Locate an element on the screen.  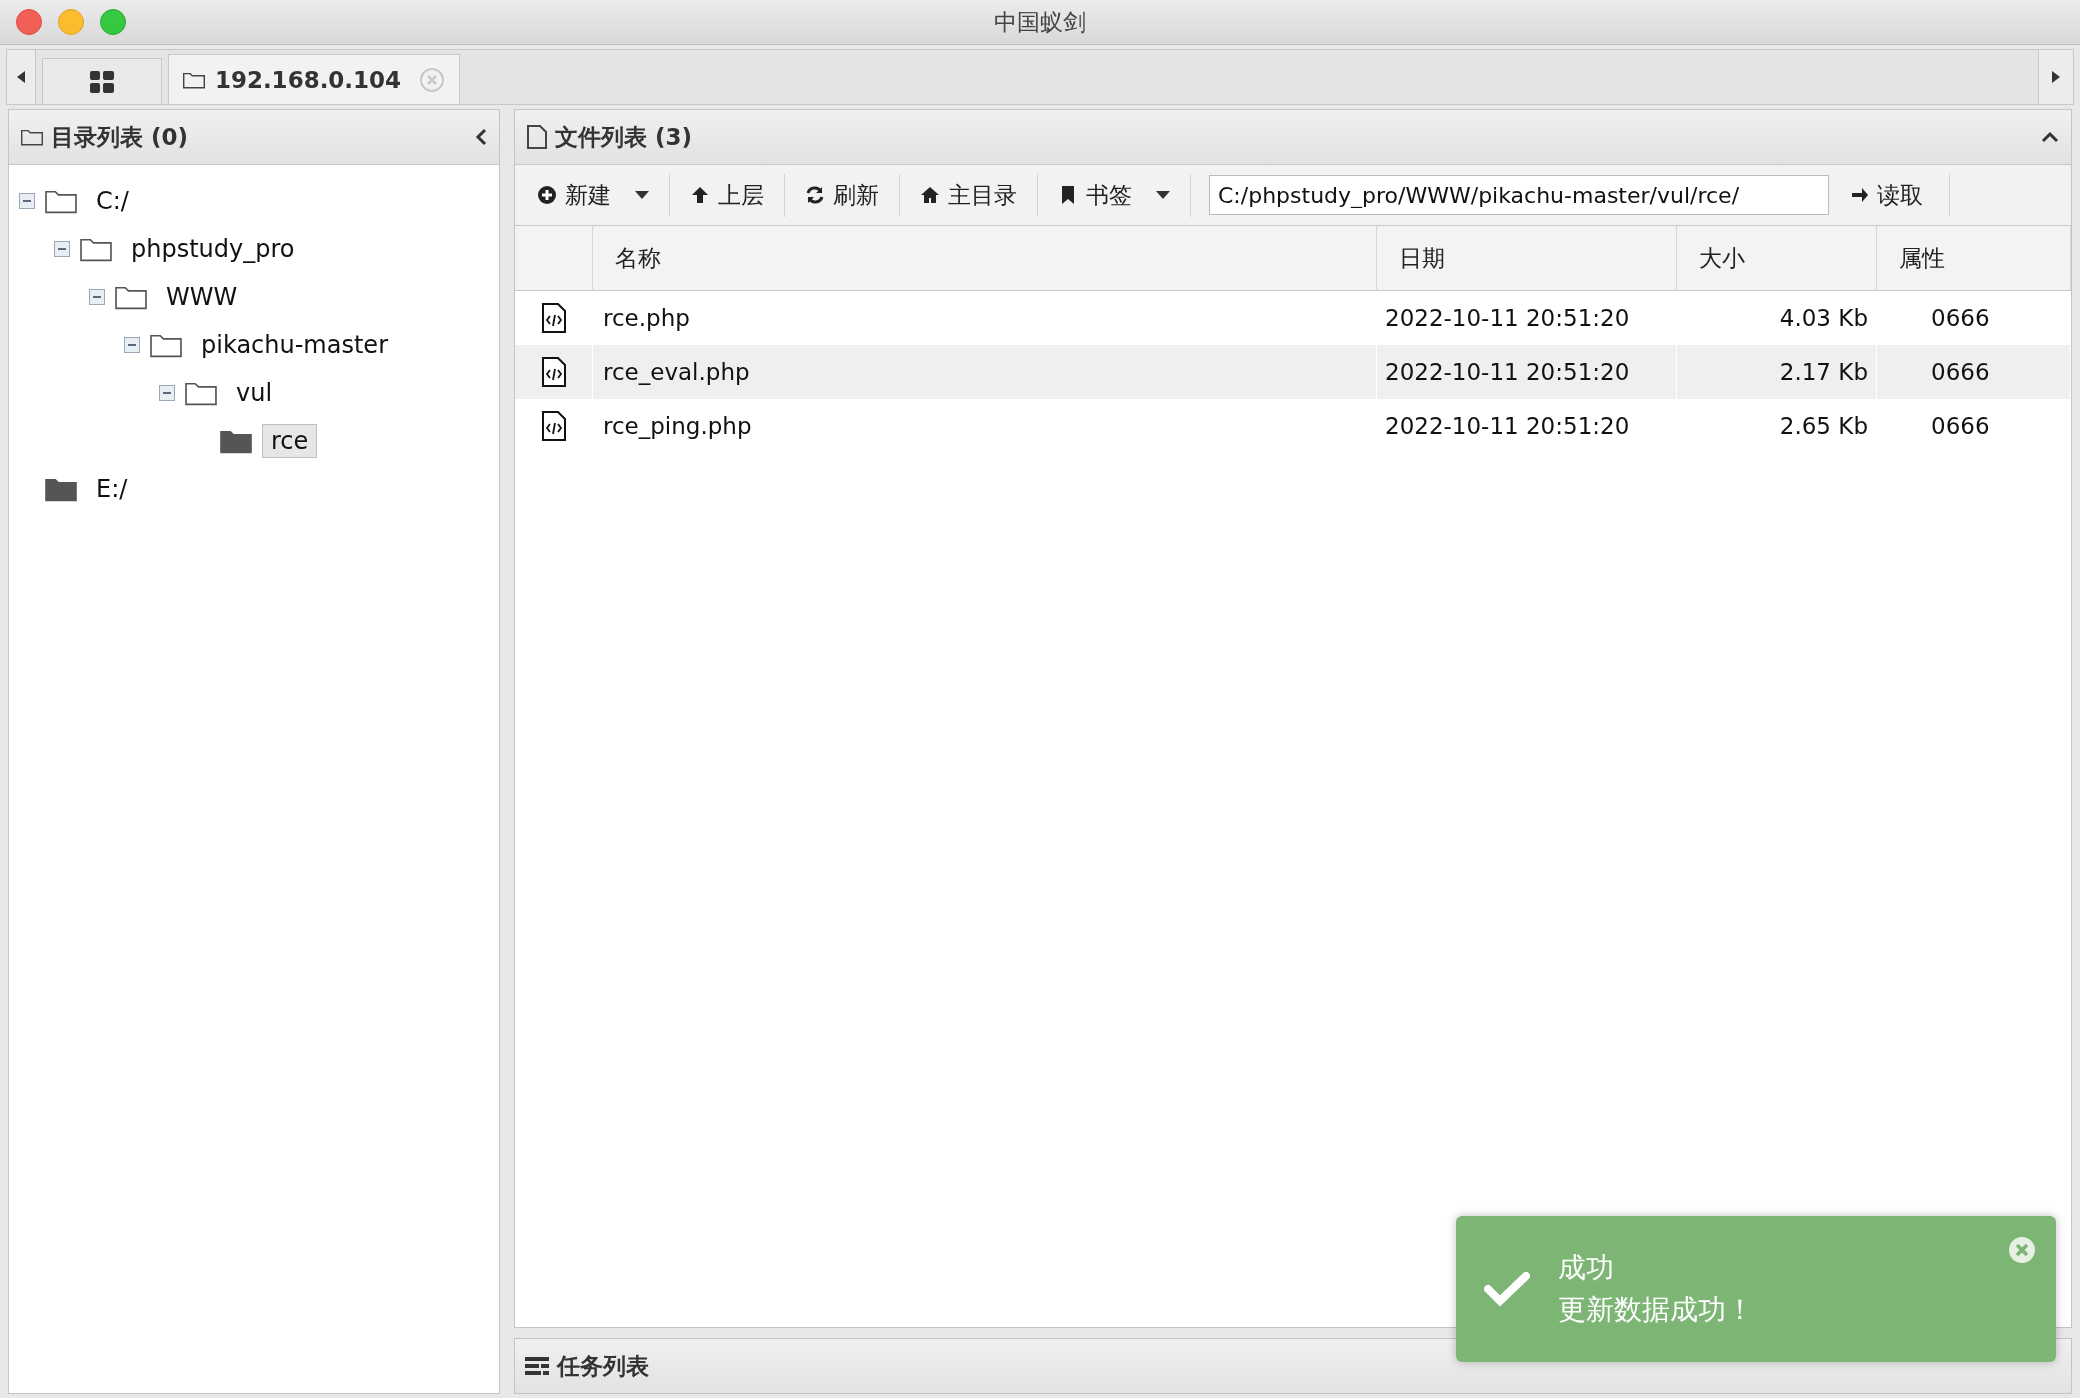
host-tab: 192.168.0.104 is located at coordinates (314, 79).